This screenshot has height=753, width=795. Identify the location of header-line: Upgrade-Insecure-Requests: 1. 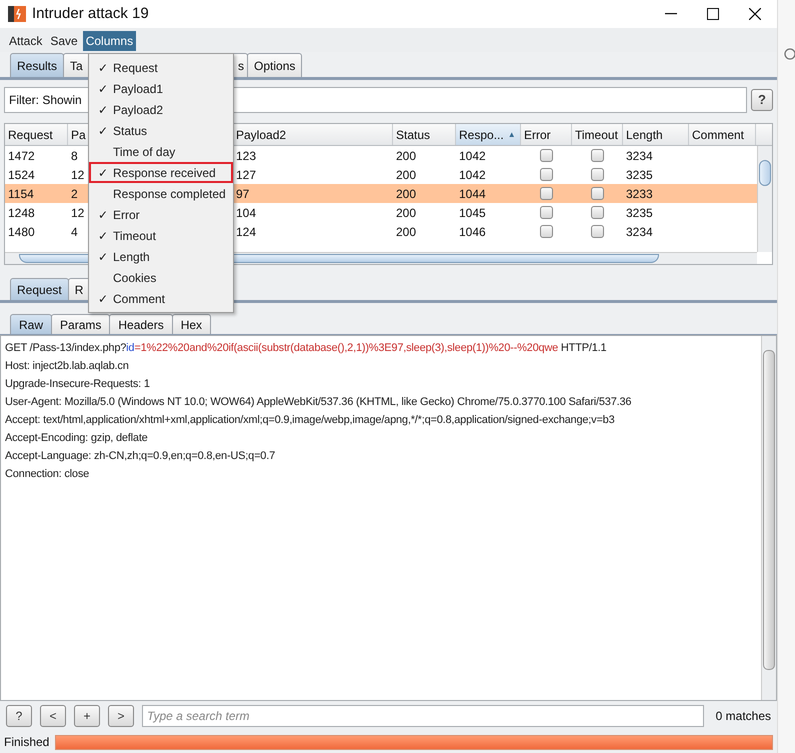
(78, 384).